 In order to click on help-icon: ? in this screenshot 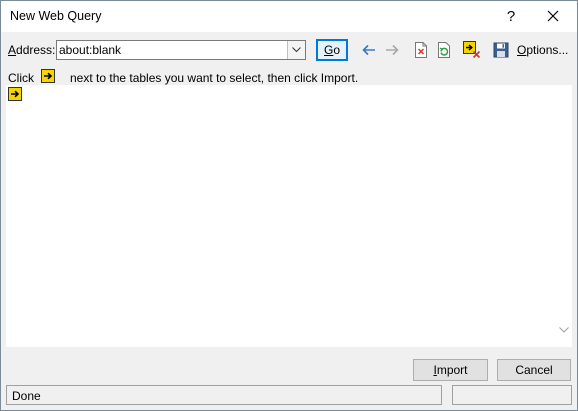, I will do `click(511, 16)`.